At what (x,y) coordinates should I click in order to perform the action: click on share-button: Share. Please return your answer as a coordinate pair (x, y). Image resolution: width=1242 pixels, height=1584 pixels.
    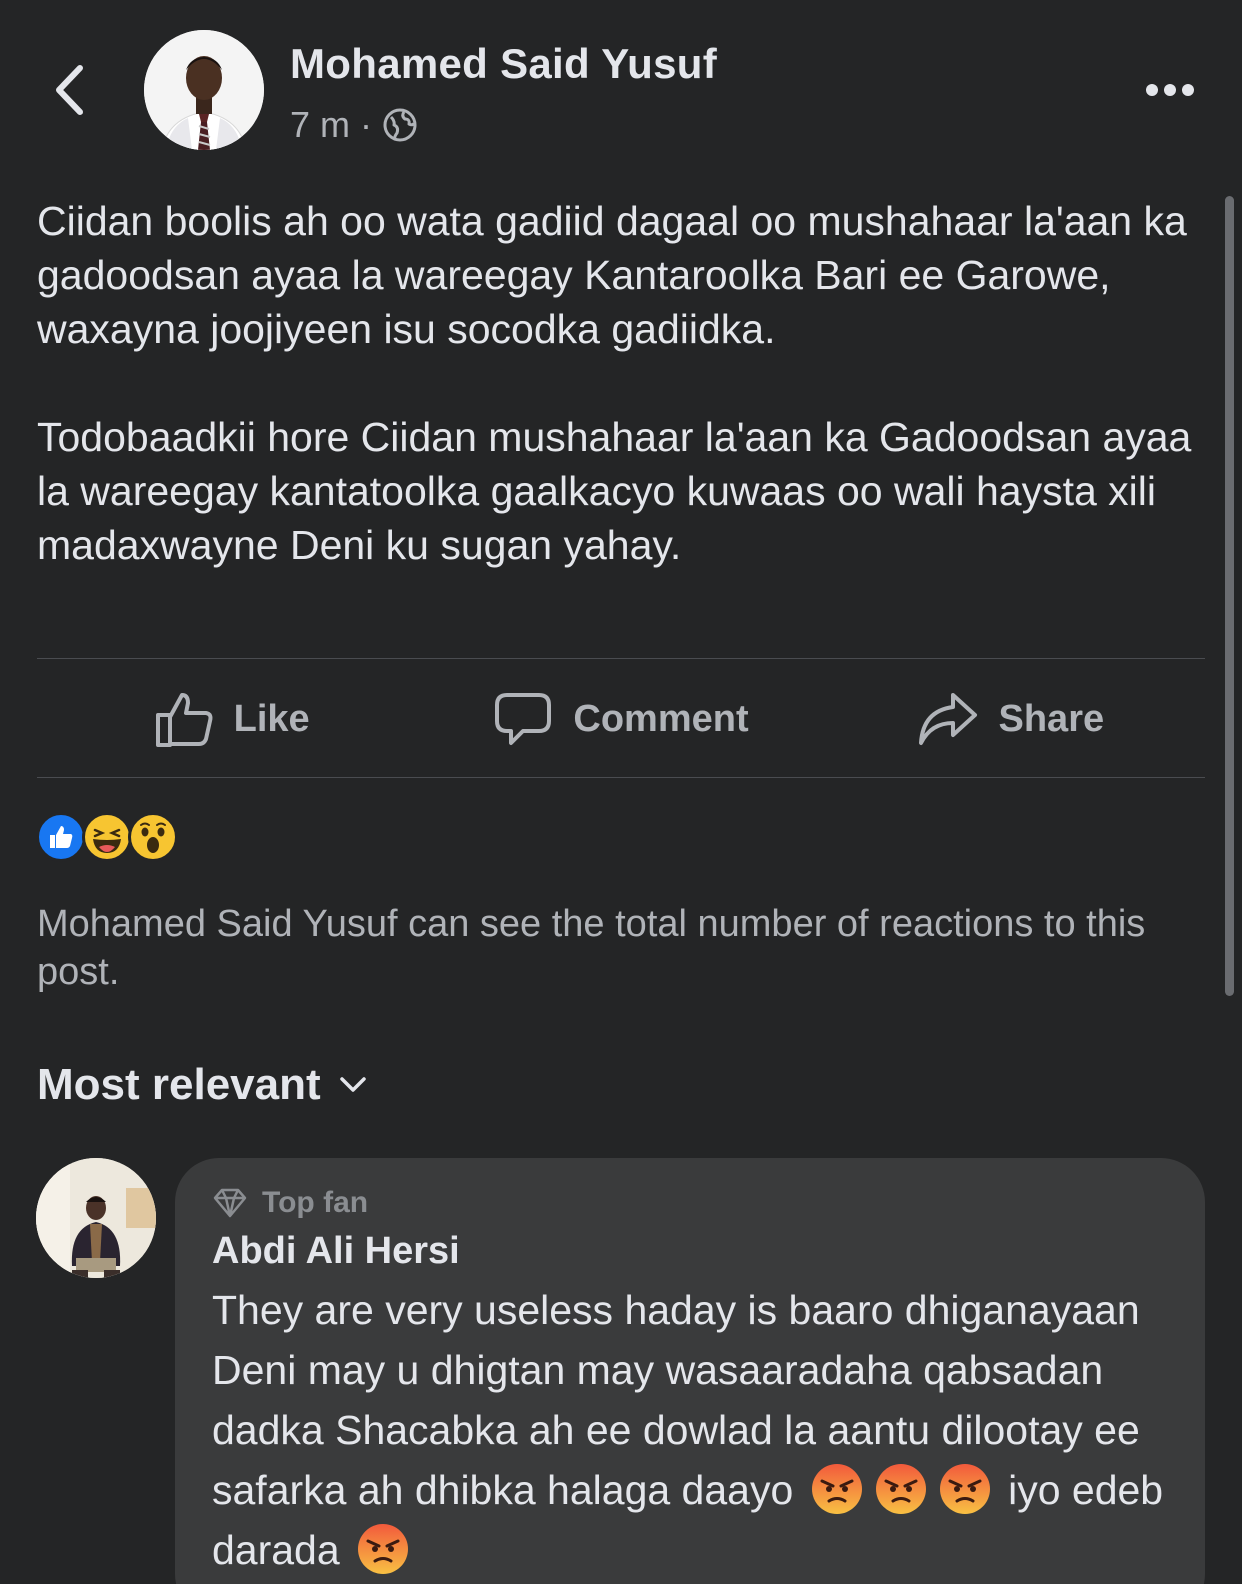
    Looking at the image, I should click on (1010, 719).